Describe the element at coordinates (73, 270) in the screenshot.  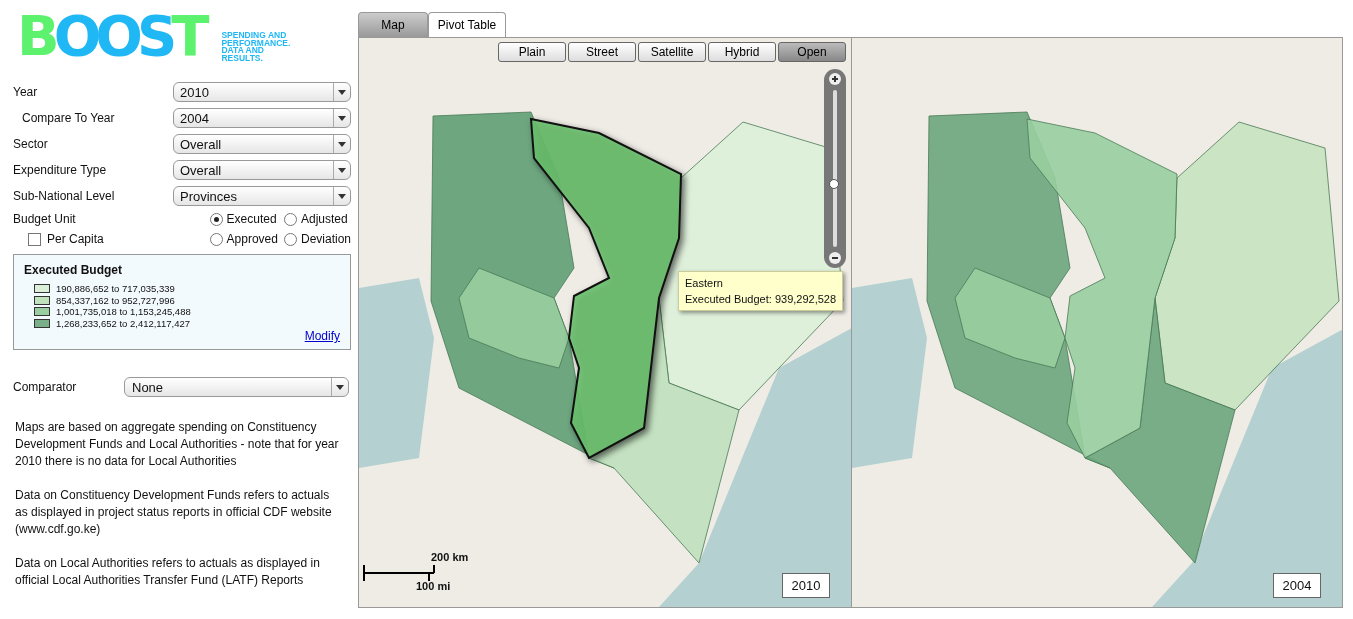
I see `legend-title: Executed Budget` at that location.